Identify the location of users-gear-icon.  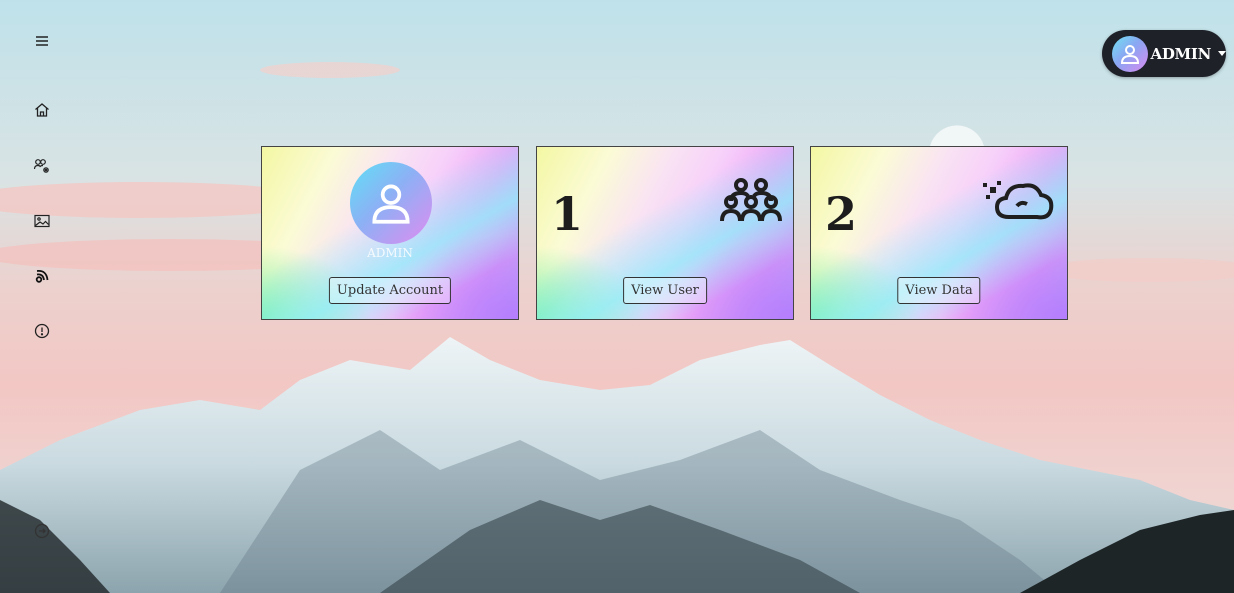
(41, 166).